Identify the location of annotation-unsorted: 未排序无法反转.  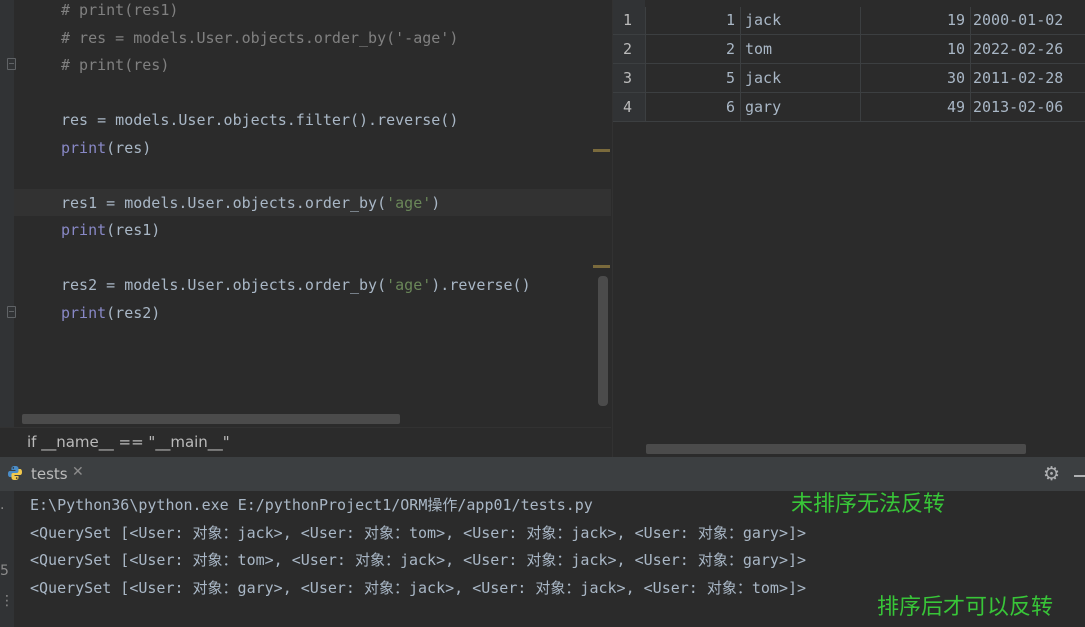
(868, 504).